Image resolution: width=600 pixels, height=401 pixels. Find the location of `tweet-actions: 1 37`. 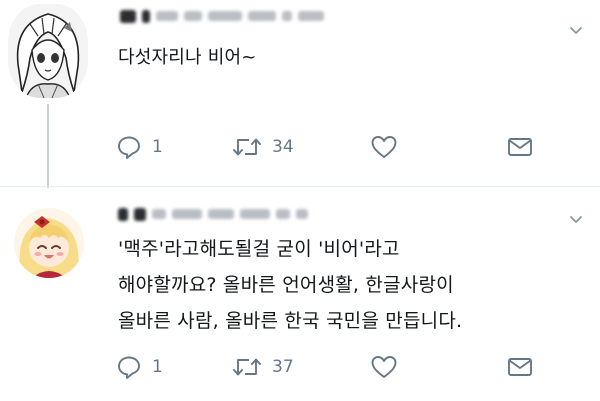

tweet-actions: 1 37 is located at coordinates (331, 367).